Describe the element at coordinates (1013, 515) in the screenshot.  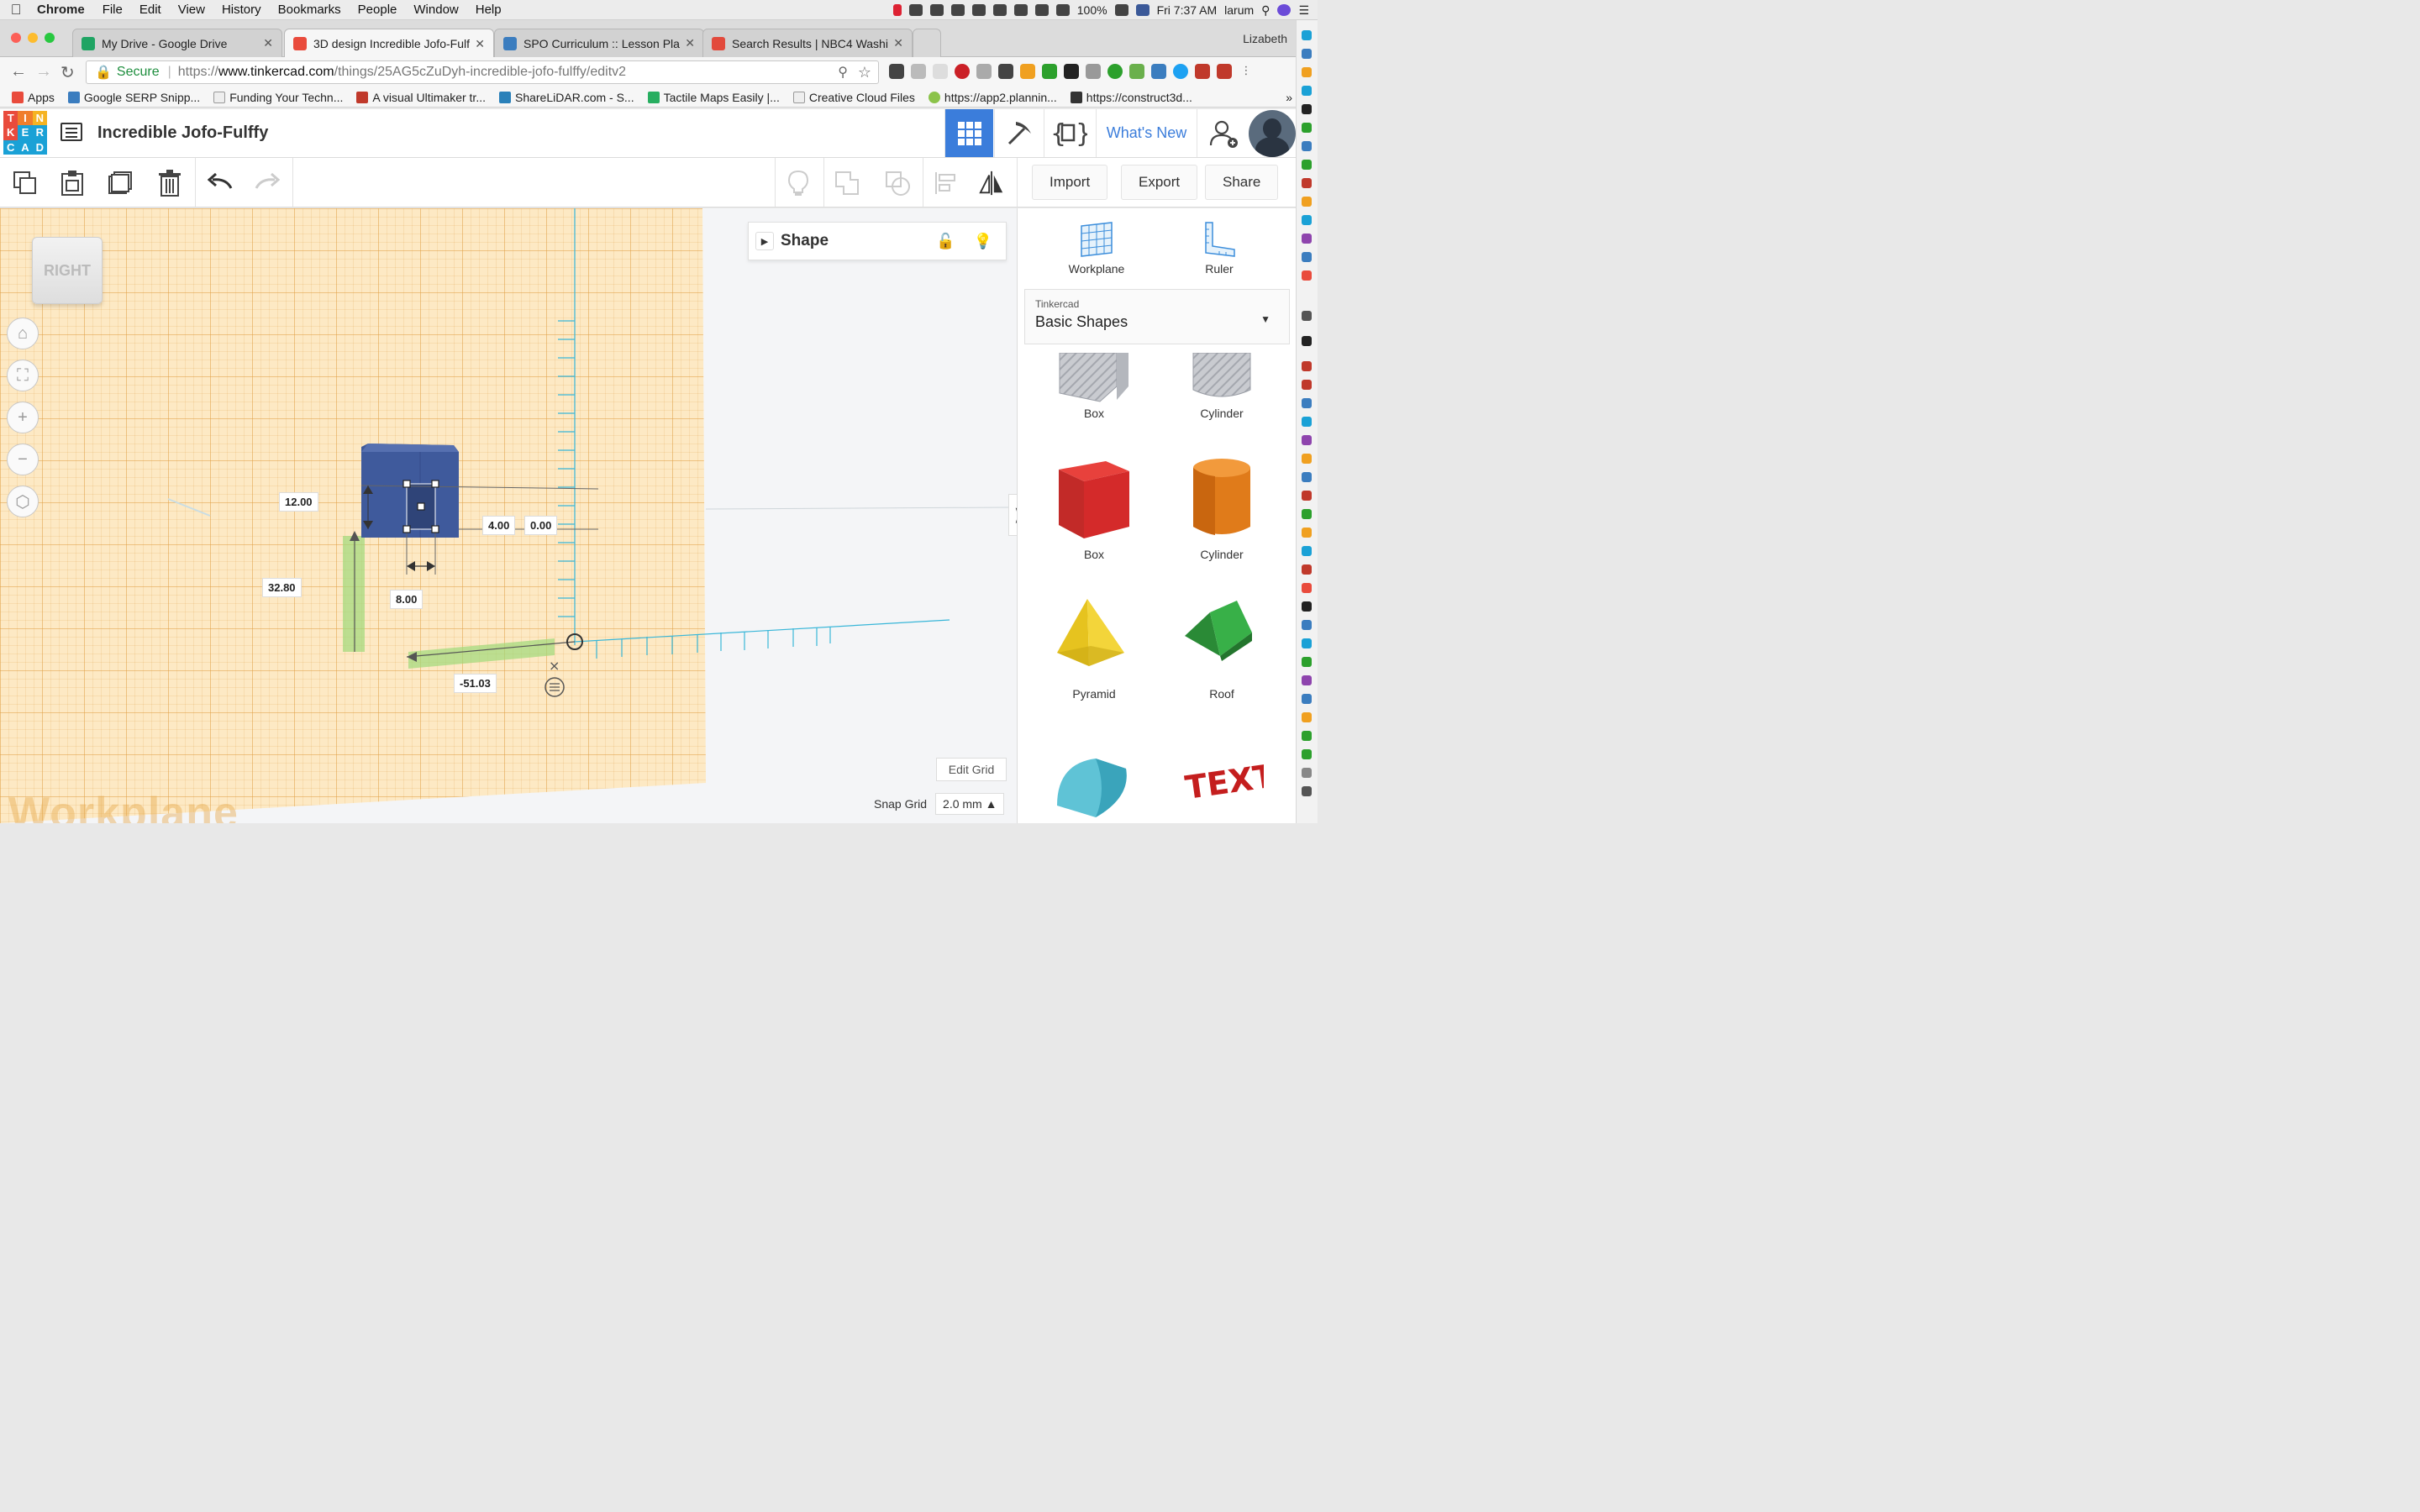
I see `collapse-panel-handle: ⟩` at that location.